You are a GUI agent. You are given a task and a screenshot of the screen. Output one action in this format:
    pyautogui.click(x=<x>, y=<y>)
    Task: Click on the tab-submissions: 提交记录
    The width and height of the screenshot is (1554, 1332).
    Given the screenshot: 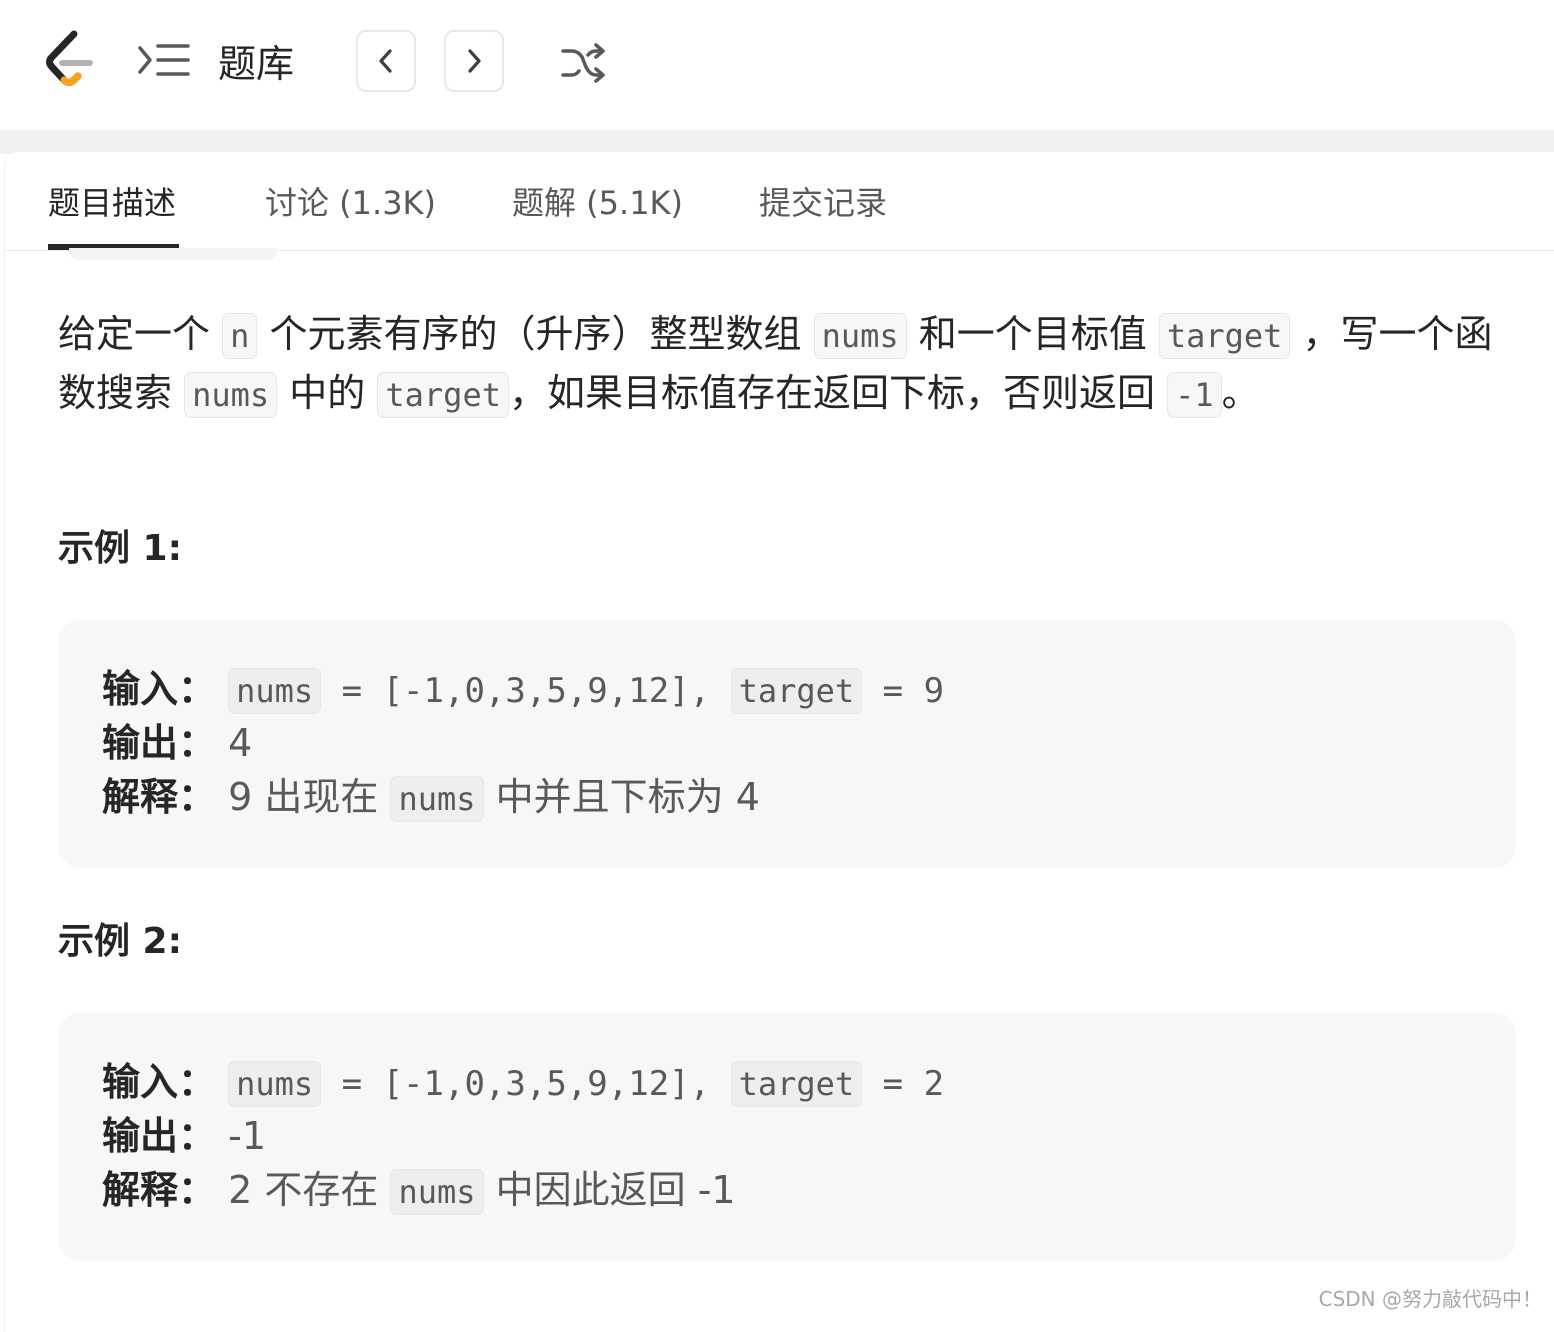 What is the action you would take?
    pyautogui.click(x=823, y=203)
    